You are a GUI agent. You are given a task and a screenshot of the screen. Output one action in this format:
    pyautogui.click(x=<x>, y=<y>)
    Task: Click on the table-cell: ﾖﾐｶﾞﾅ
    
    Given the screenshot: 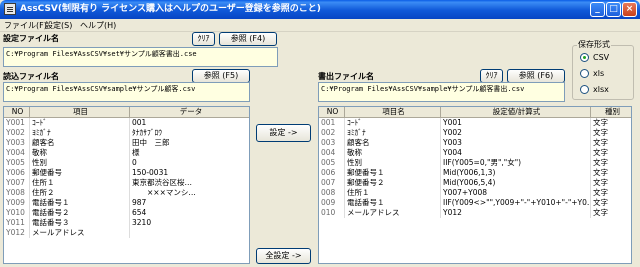 What is the action you would take?
    pyautogui.click(x=80, y=133)
    